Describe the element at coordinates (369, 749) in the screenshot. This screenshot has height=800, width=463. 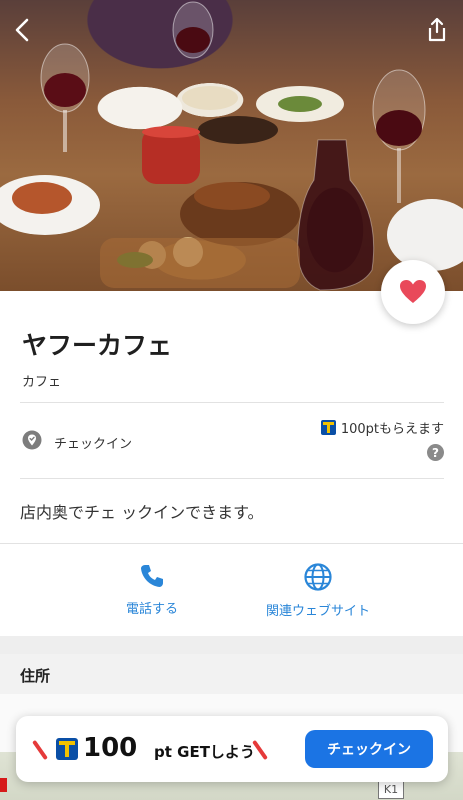
I see `checkin-button: チェックイン` at that location.